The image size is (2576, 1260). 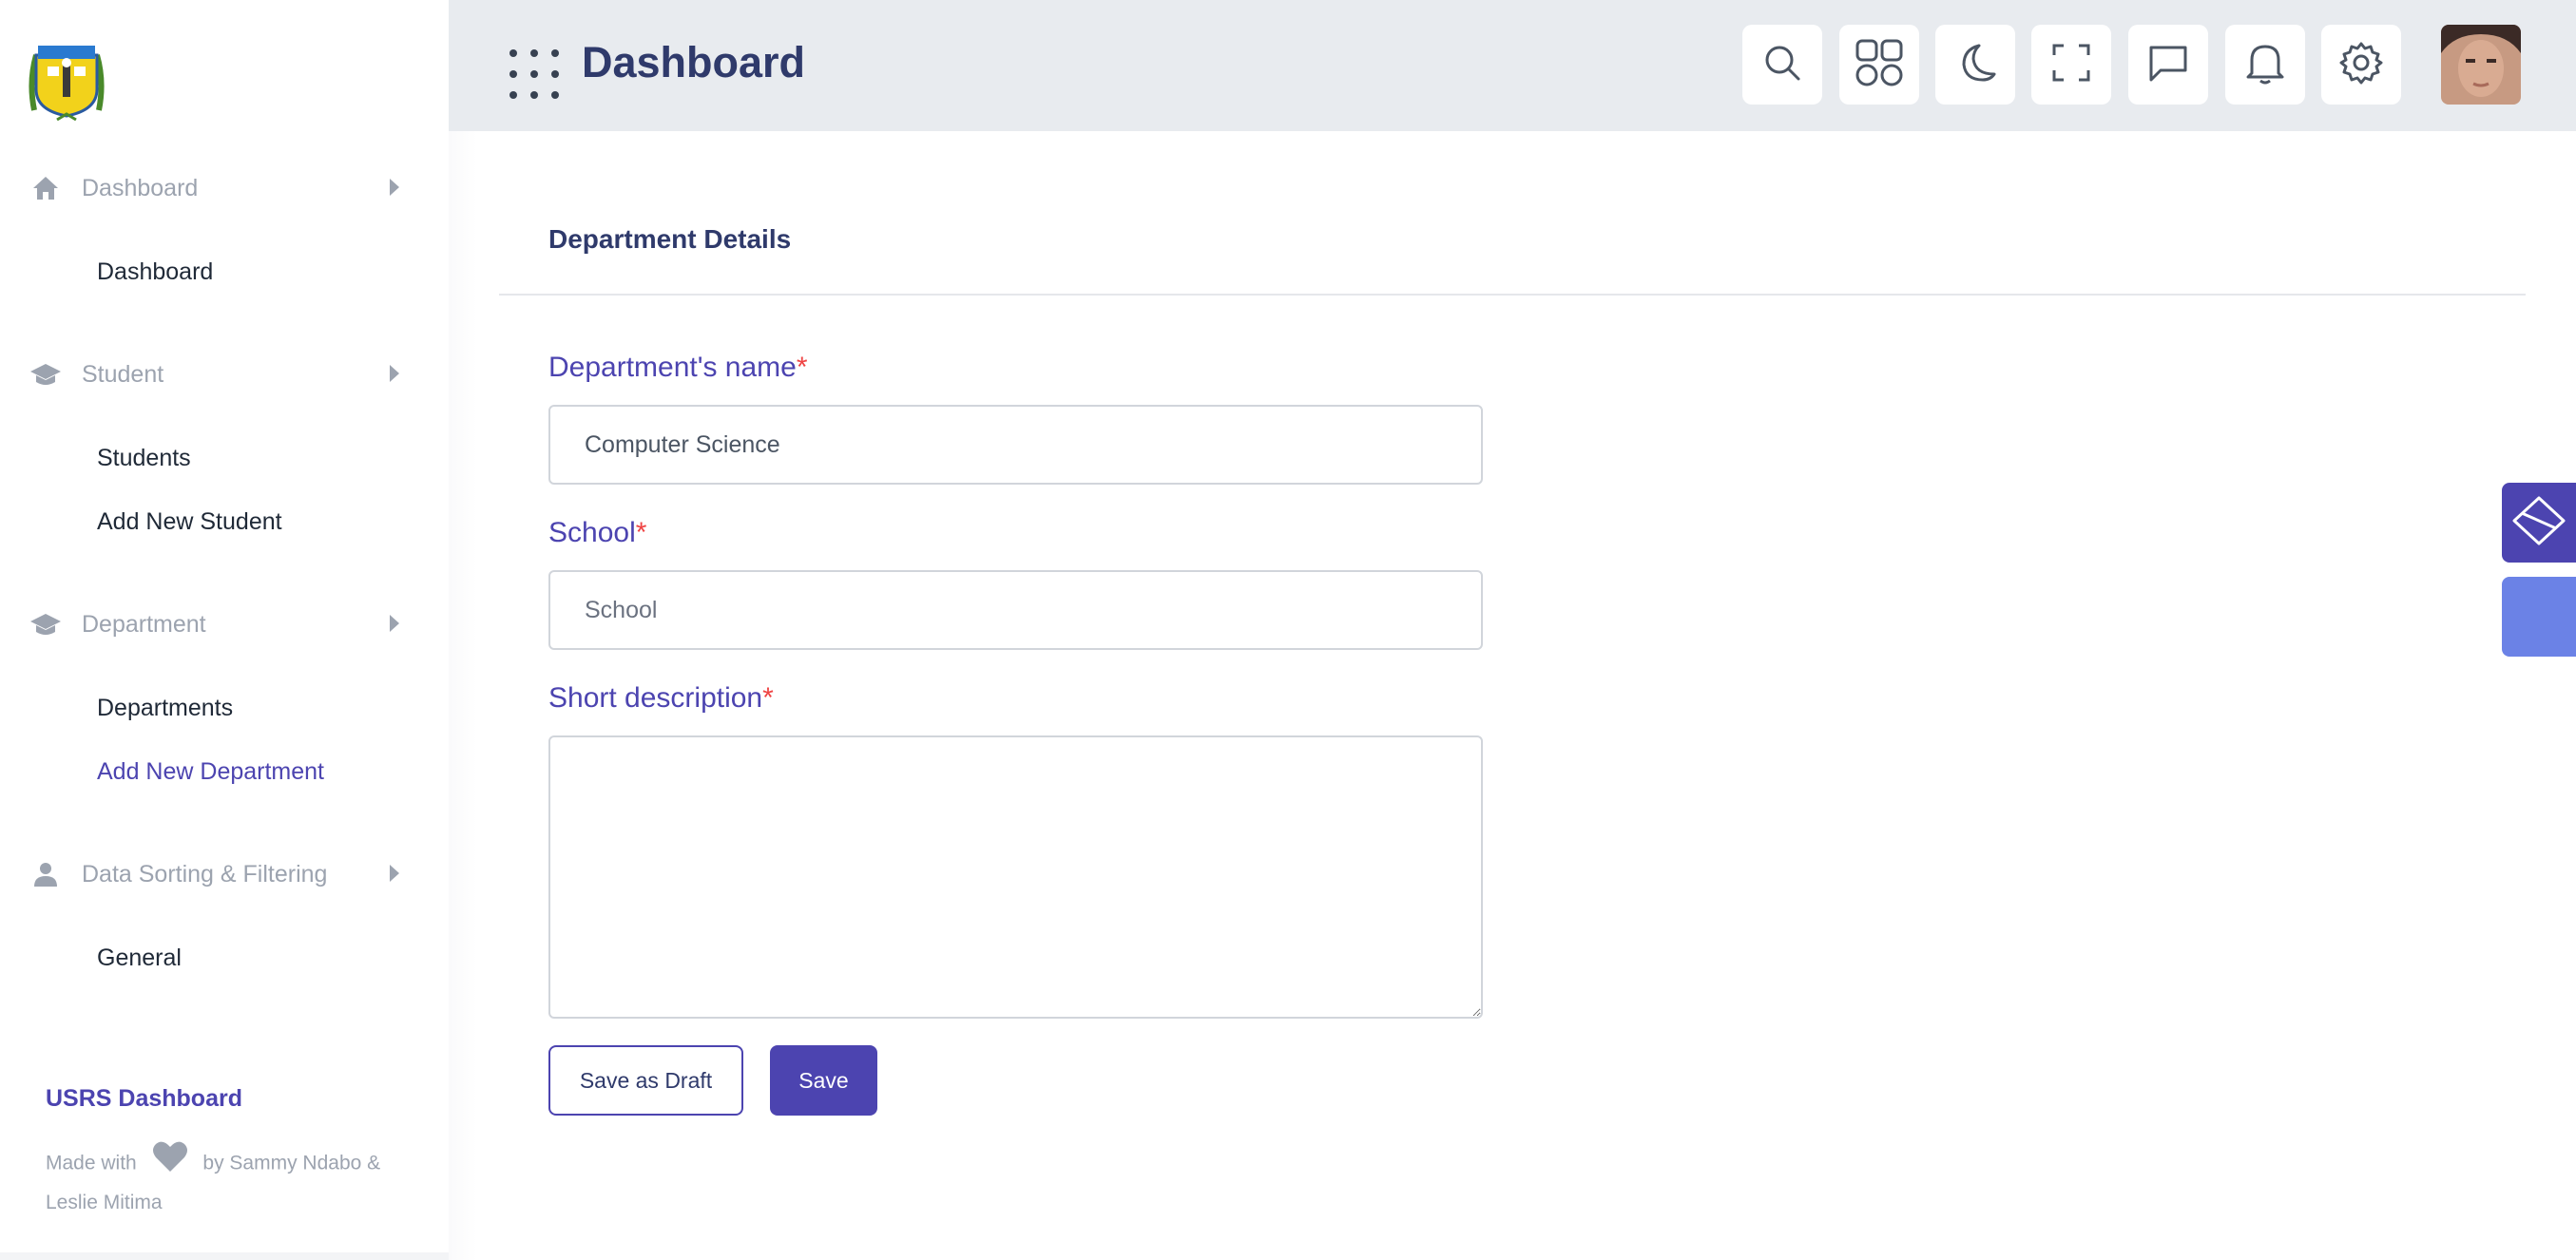 What do you see at coordinates (224, 1256) in the screenshot?
I see `sidebar-bottom-edge` at bounding box center [224, 1256].